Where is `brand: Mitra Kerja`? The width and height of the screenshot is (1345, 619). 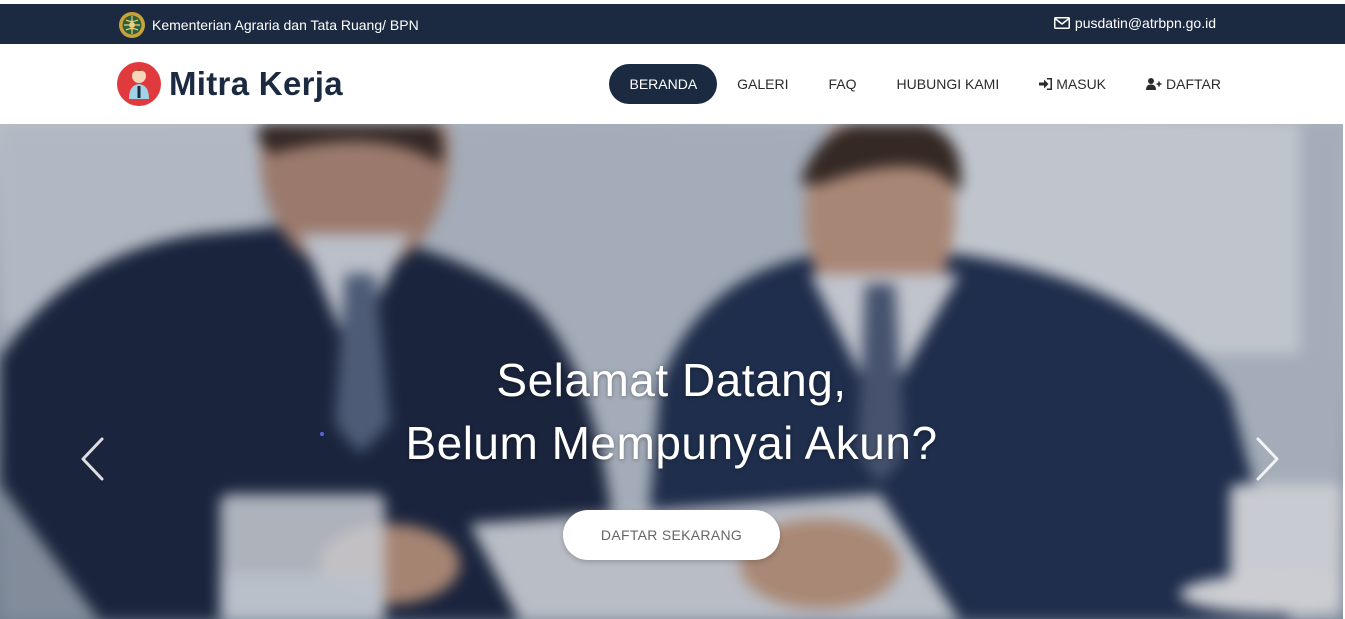
brand: Mitra Kerja is located at coordinates (229, 84).